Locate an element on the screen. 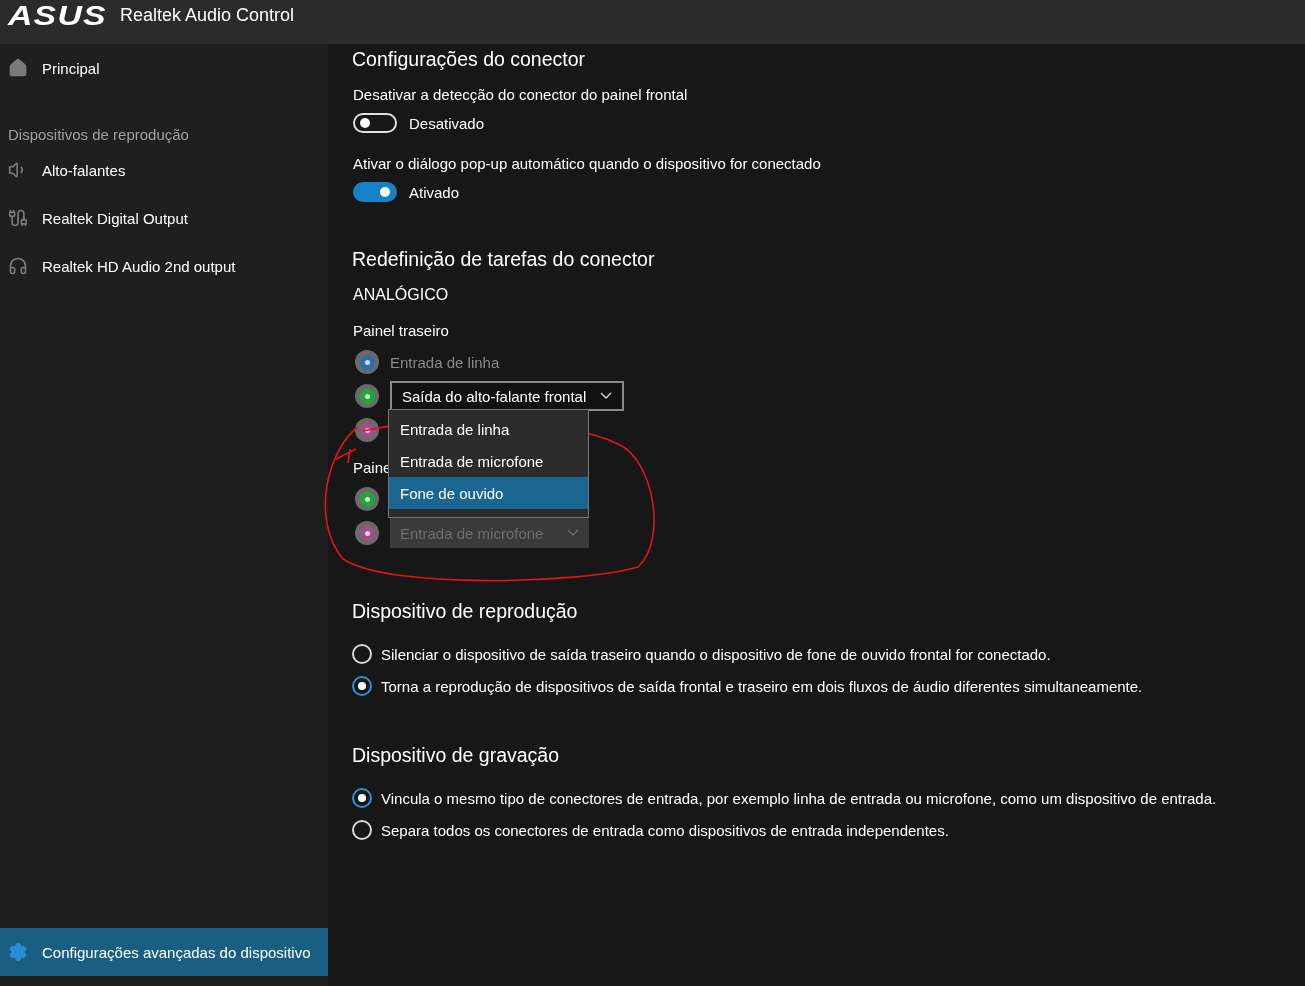  sidebar-item: Alto-falantes is located at coordinates (164, 170).